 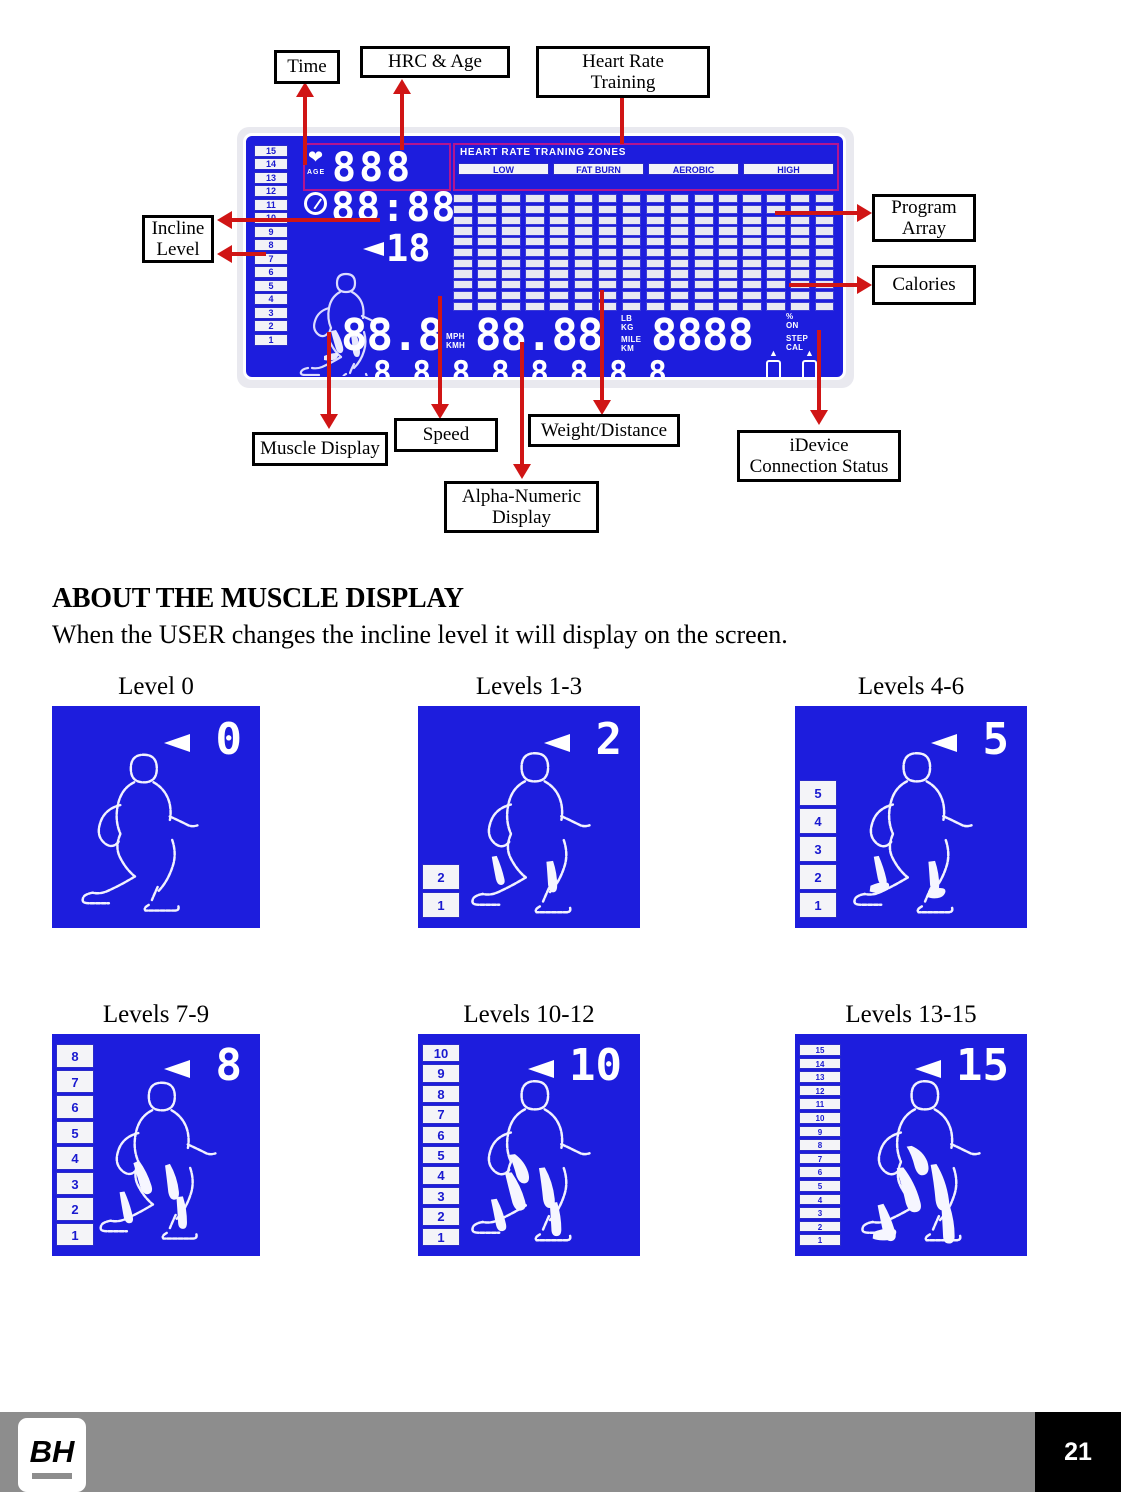 I want to click on callout-speed: Speed, so click(x=446, y=435).